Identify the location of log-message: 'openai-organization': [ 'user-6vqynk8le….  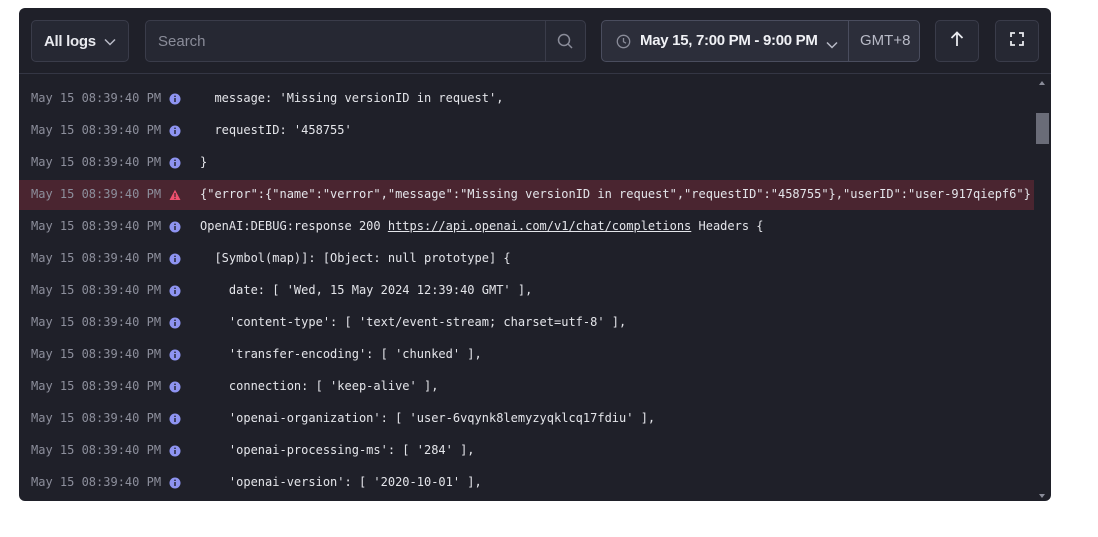
(428, 418).